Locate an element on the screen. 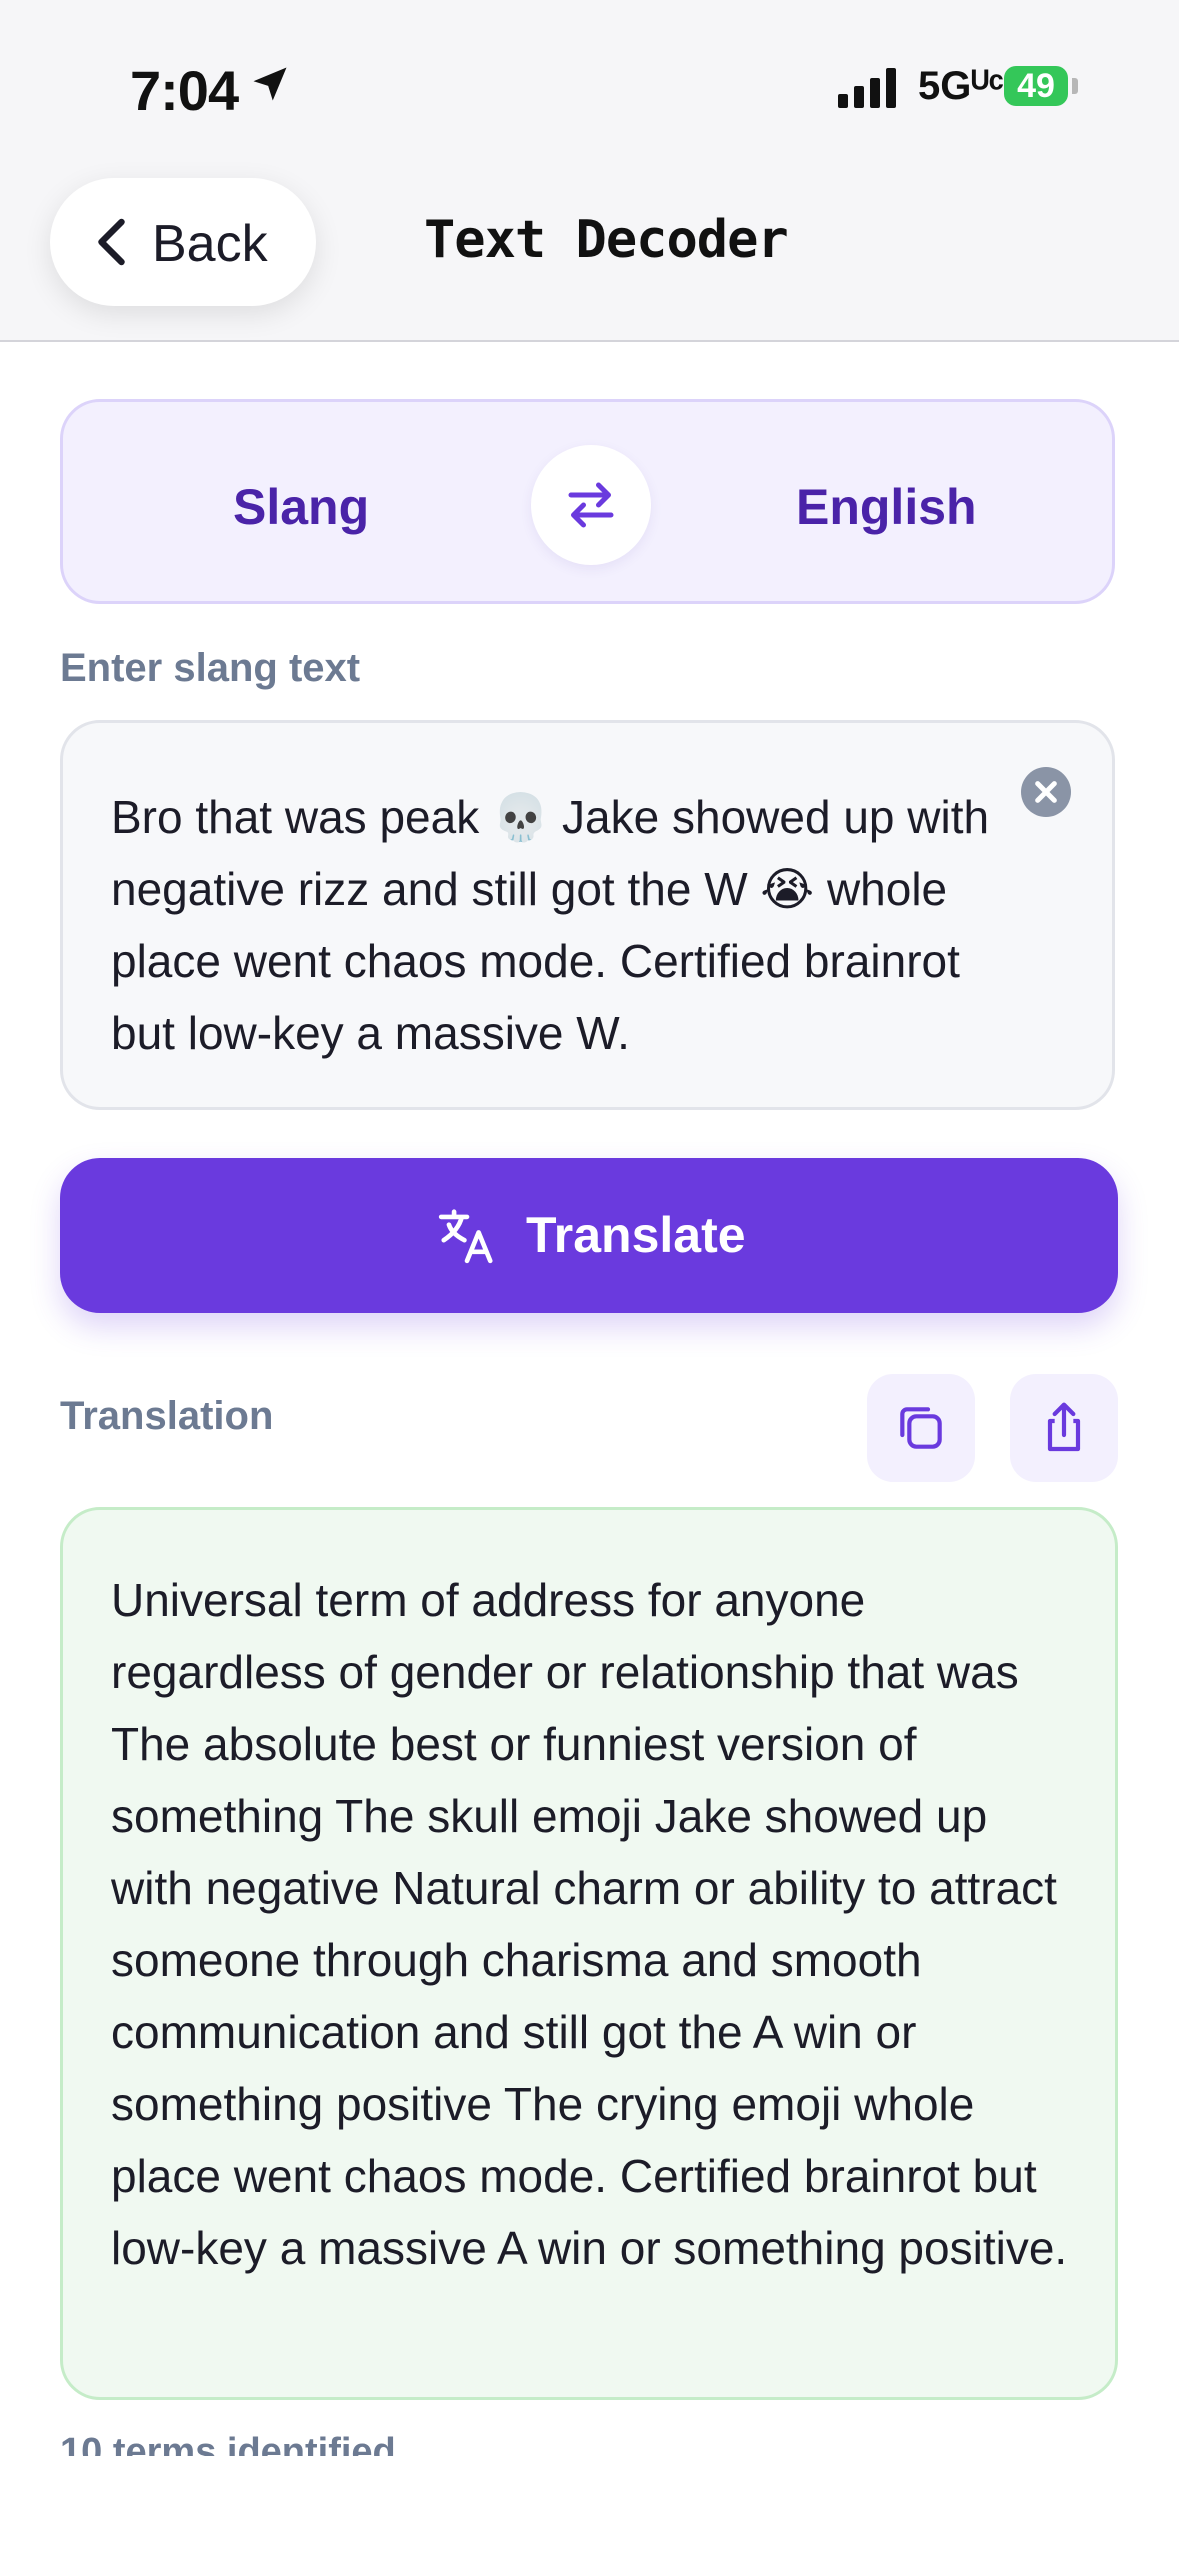 The width and height of the screenshot is (1179, 2556). input-label: Enter slang text is located at coordinates (210, 668).